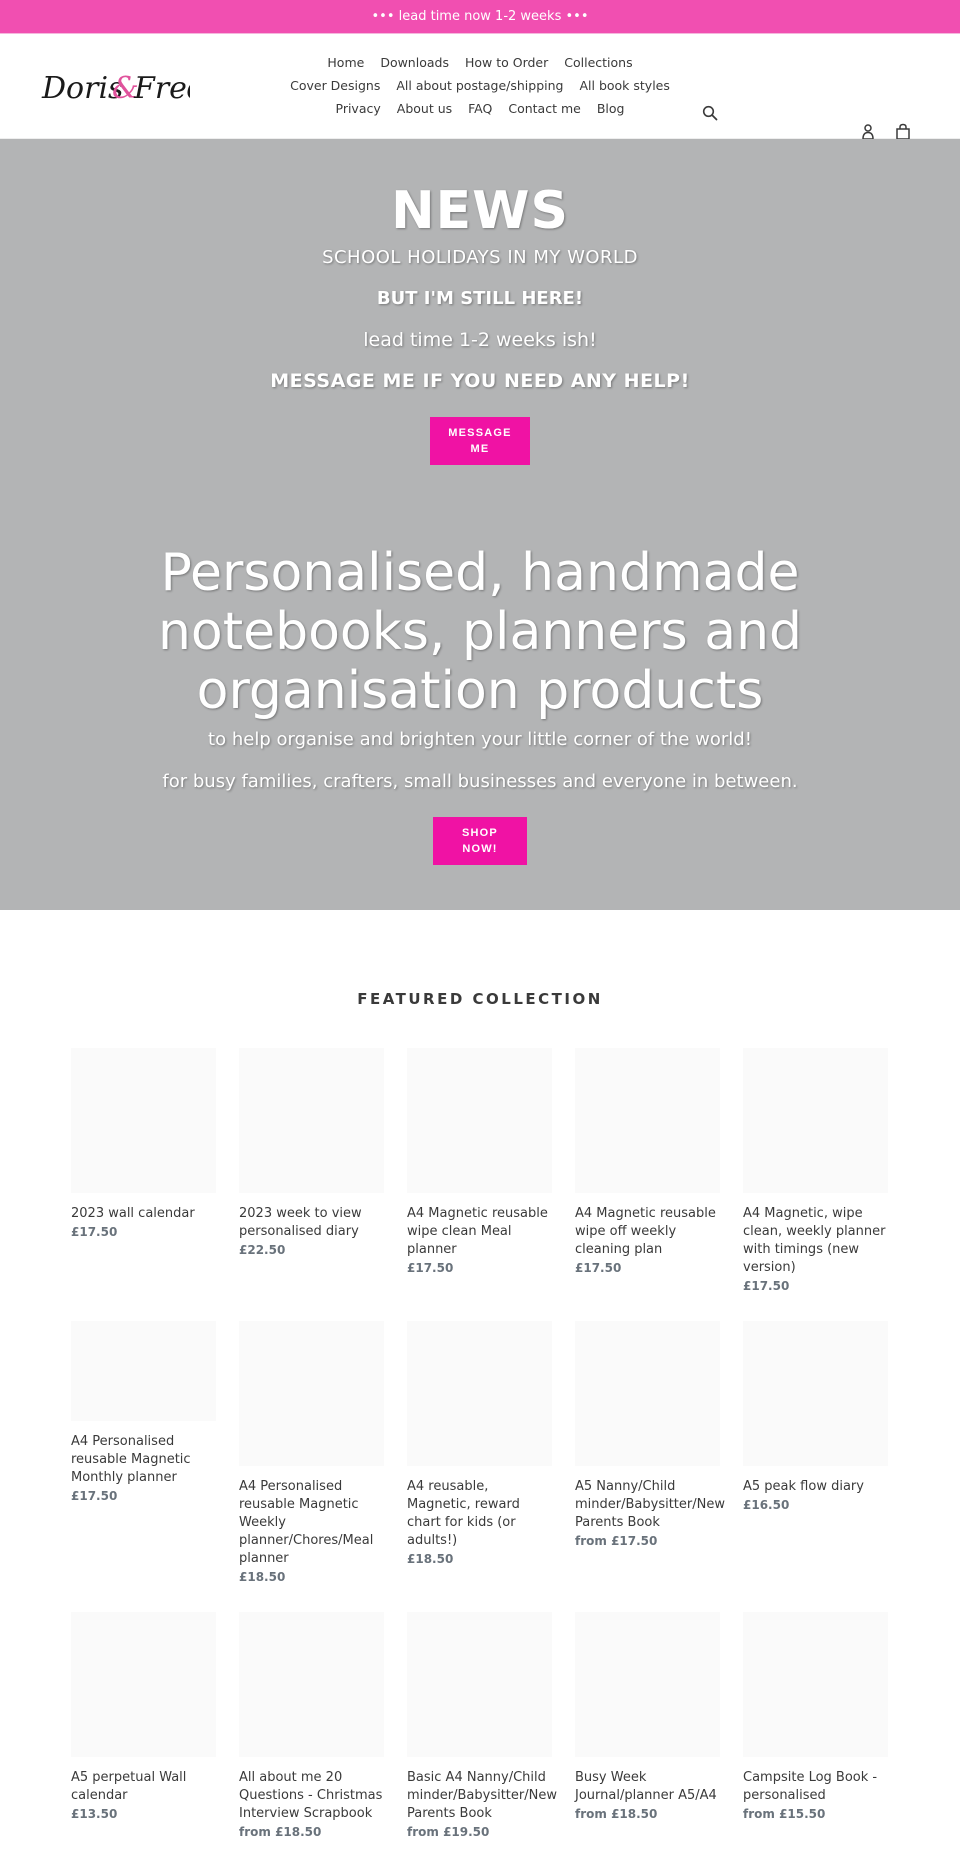  Describe the element at coordinates (335, 86) in the screenshot. I see `nav-cover-designs: Cover Designs` at that location.